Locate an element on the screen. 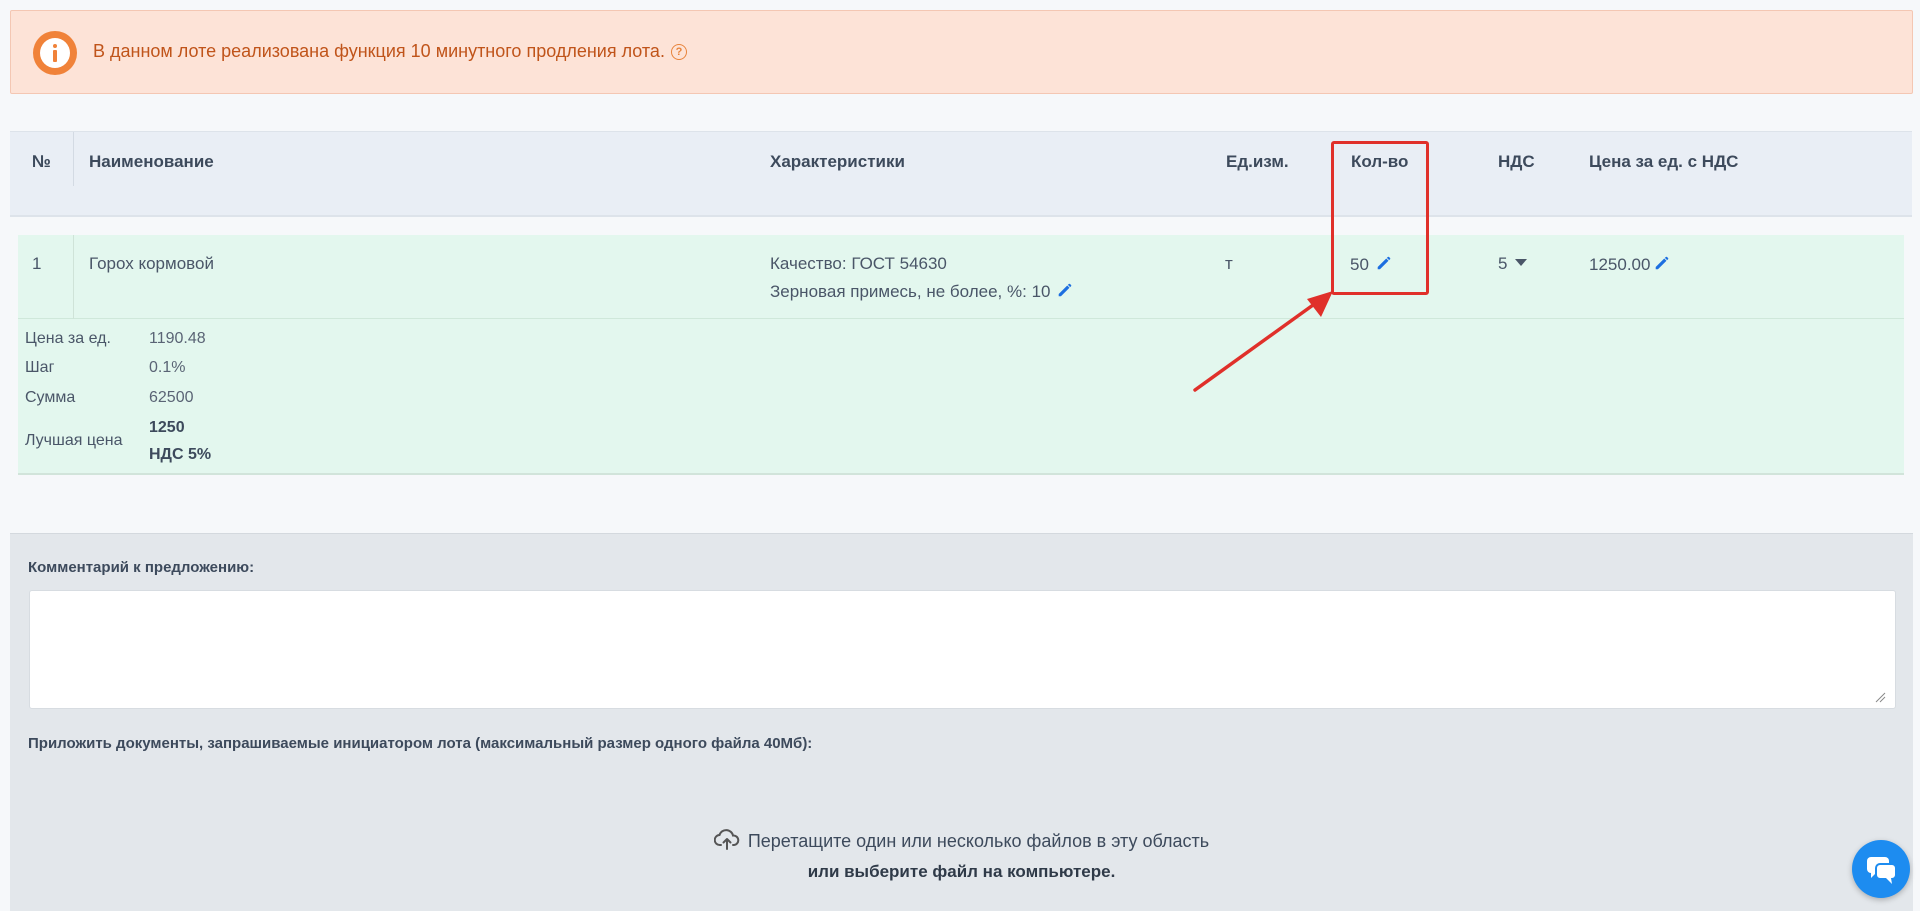 Image resolution: width=1920 pixels, height=911 pixels. qty-highlight-box is located at coordinates (1380, 218).